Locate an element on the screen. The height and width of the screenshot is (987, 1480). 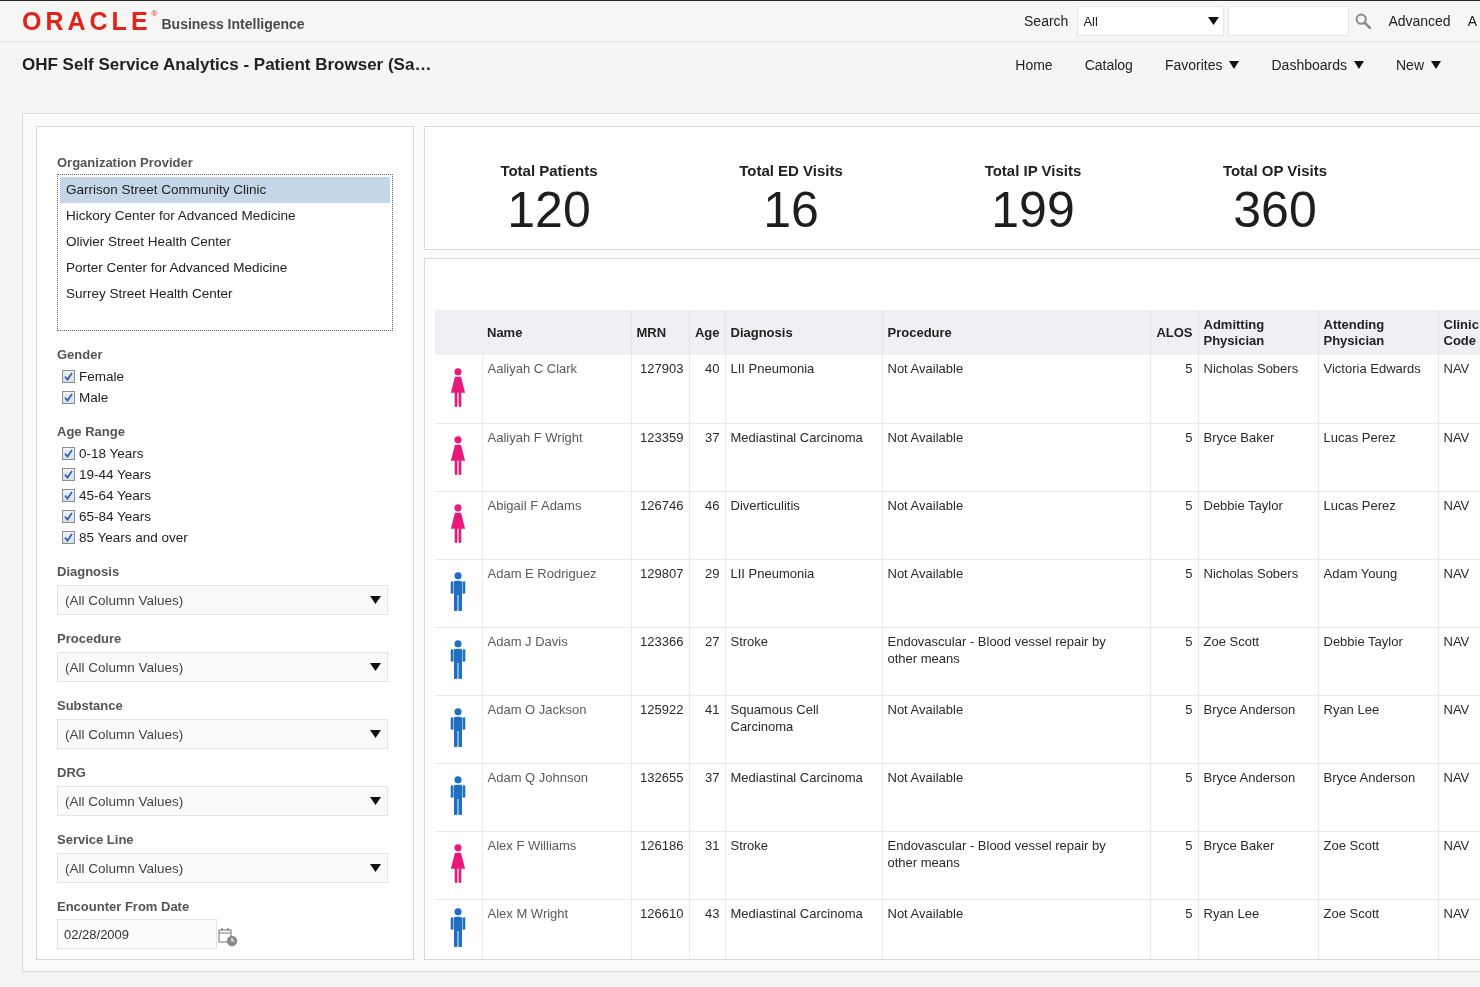
table-cell: 123366 is located at coordinates (660, 661).